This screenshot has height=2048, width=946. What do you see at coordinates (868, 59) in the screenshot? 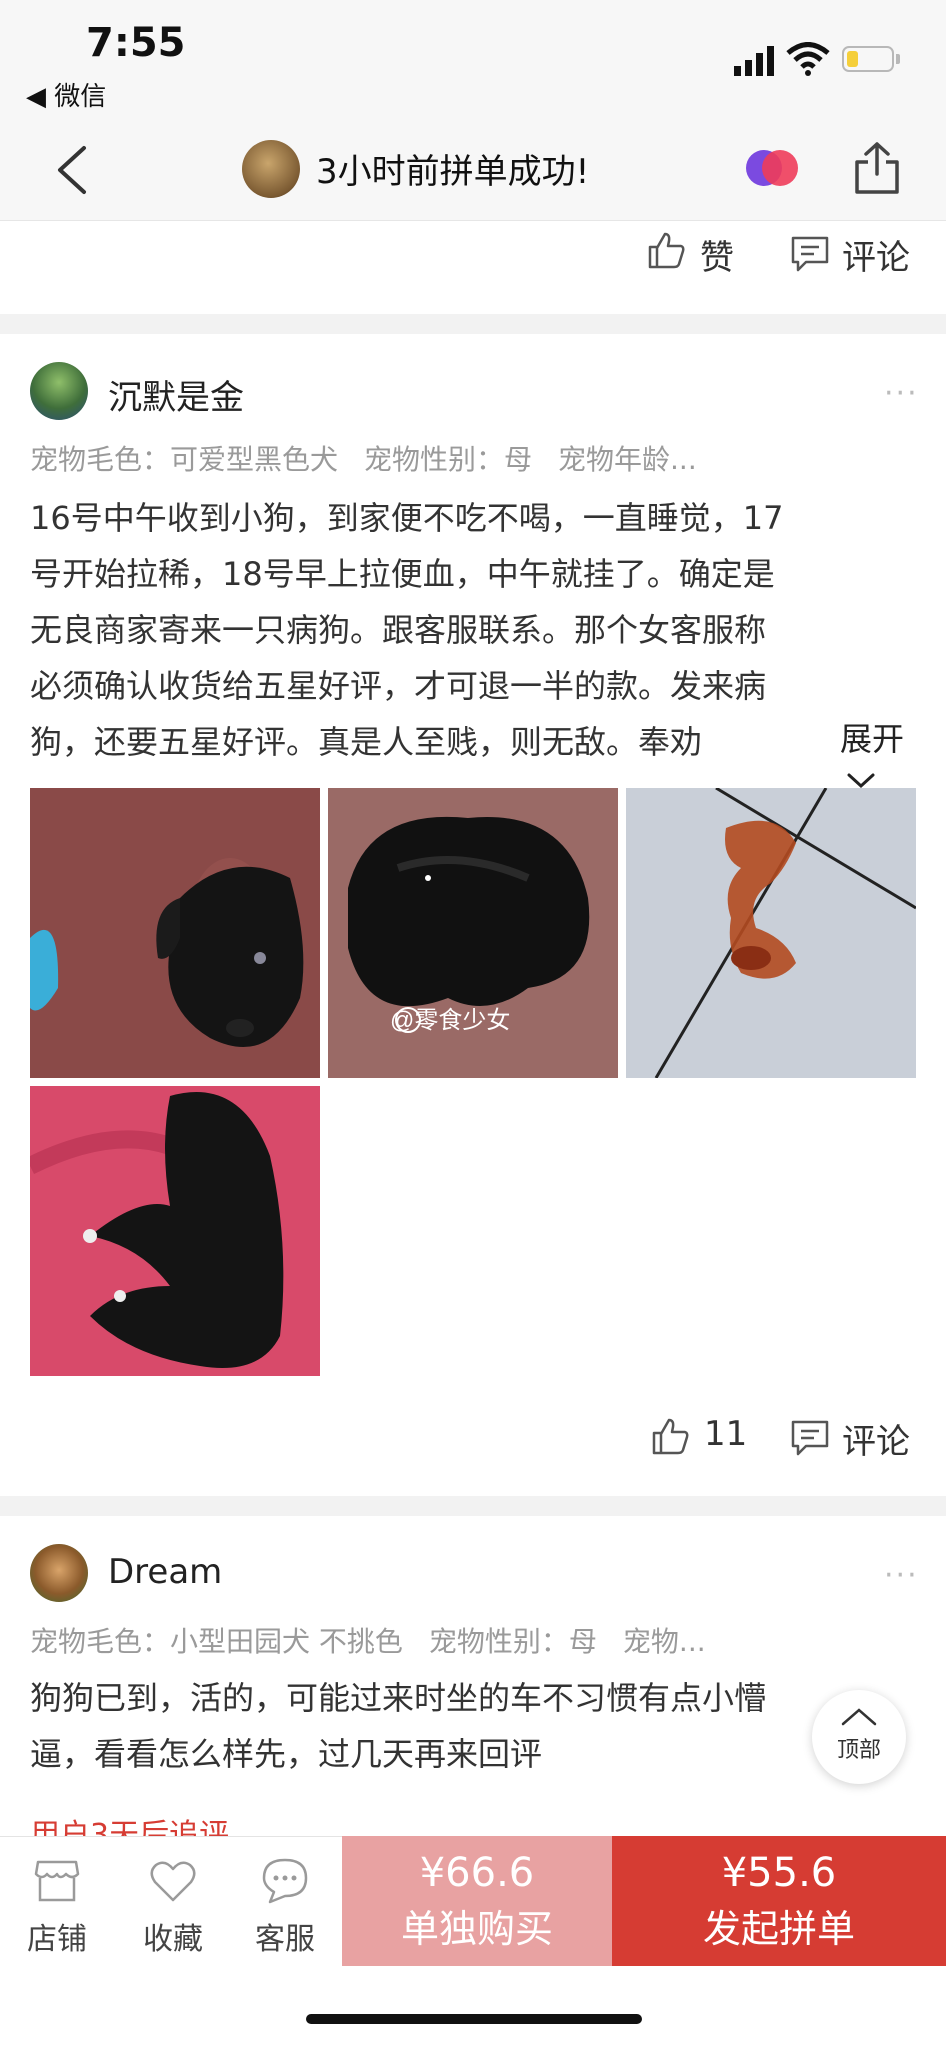
I see `battery-icon` at bounding box center [868, 59].